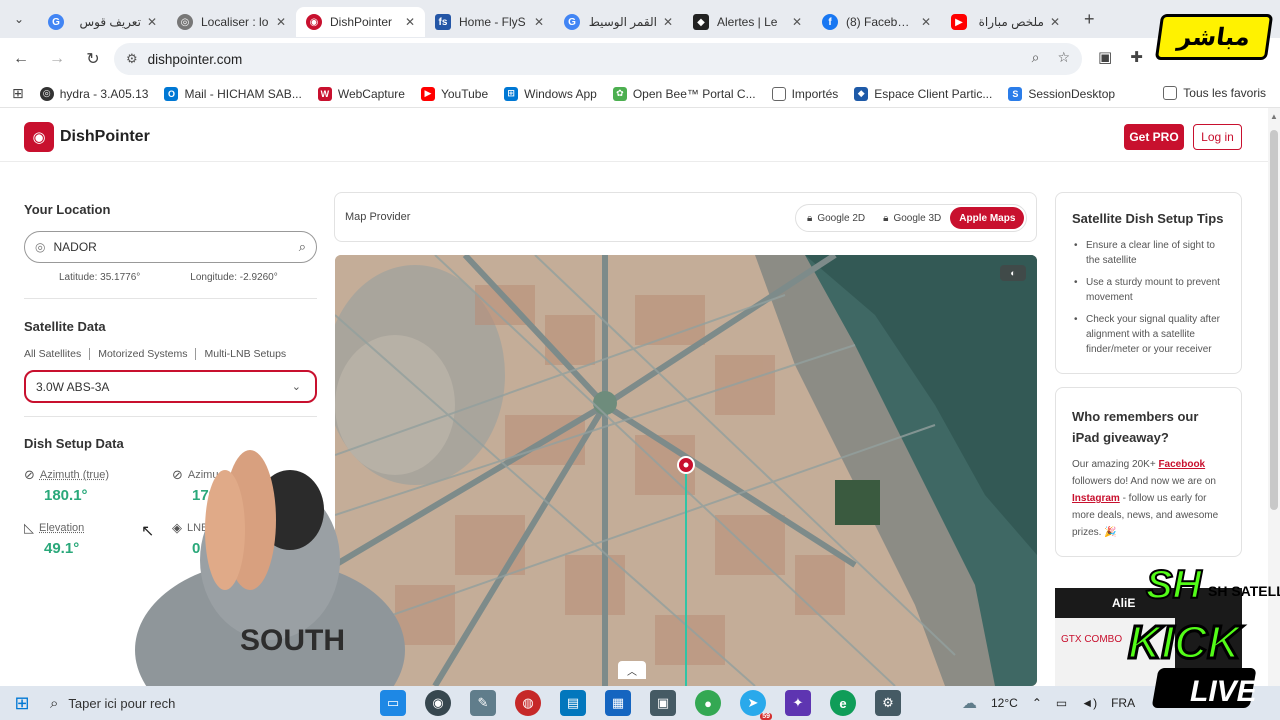  Describe the element at coordinates (62, 528) in the screenshot. I see `elevation-label: Elevation` at that location.